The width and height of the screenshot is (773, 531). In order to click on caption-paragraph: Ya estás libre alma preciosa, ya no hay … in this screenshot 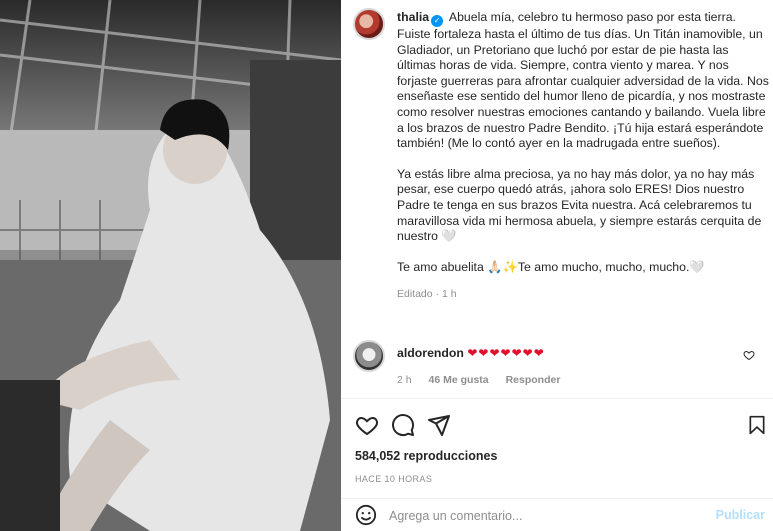, I will do `click(579, 205)`.